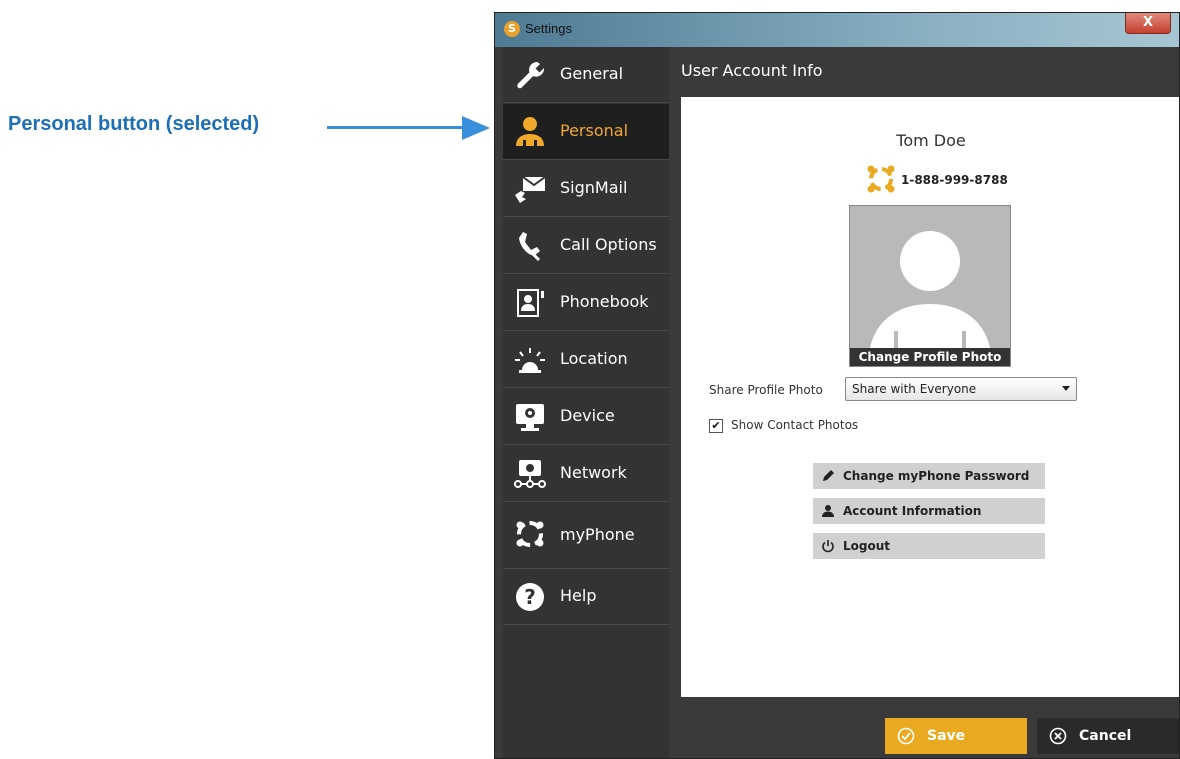  What do you see at coordinates (766, 390) in the screenshot?
I see `share-profile-photo-label: Share Profile Photo` at bounding box center [766, 390].